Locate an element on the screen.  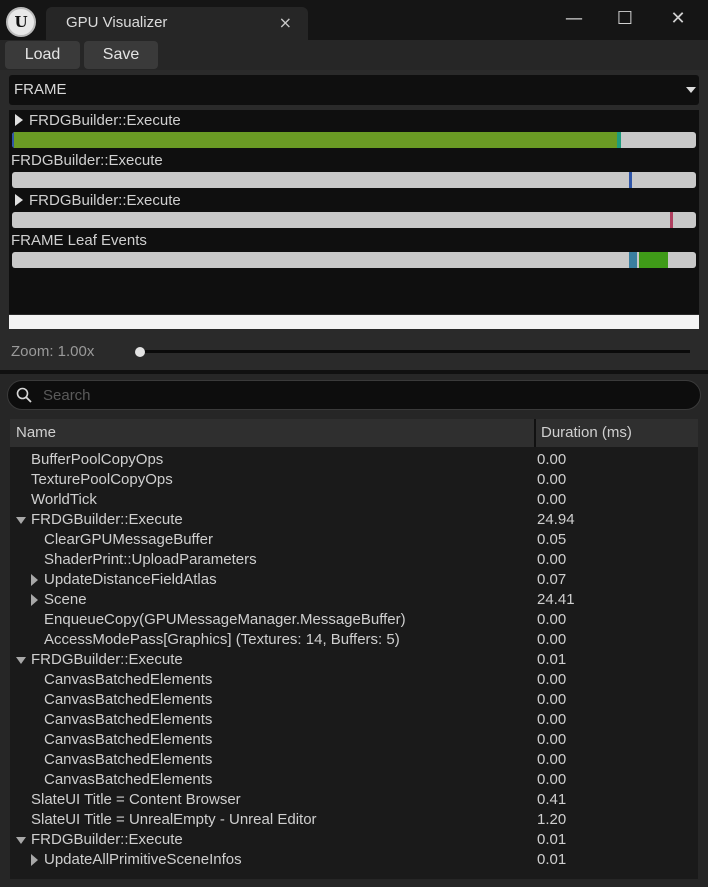
tree-row-duration: 0.41 is located at coordinates (552, 799).